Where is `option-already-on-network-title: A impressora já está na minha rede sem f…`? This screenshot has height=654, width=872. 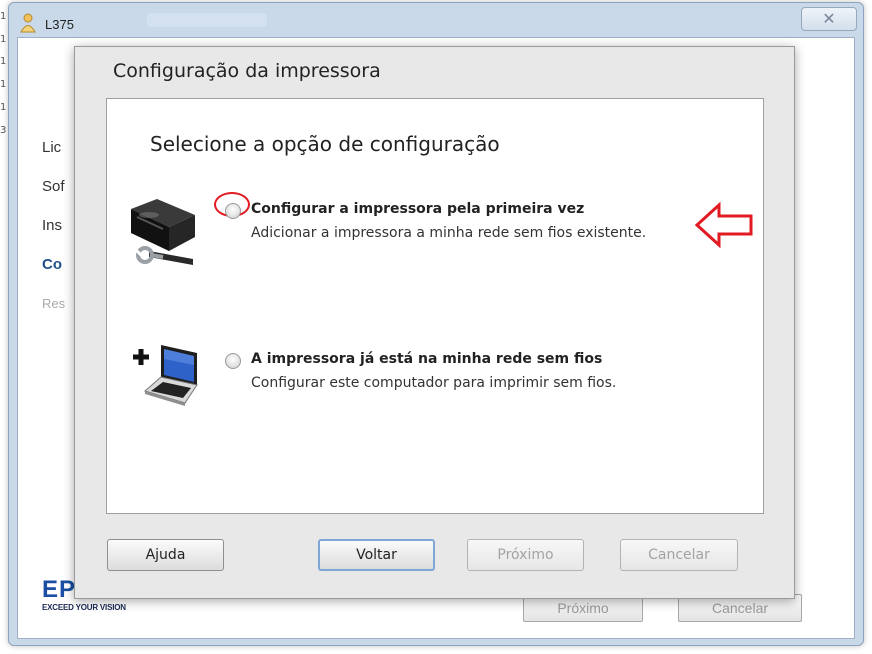 option-already-on-network-title: A impressora já está na minha rede sem f… is located at coordinates (427, 359).